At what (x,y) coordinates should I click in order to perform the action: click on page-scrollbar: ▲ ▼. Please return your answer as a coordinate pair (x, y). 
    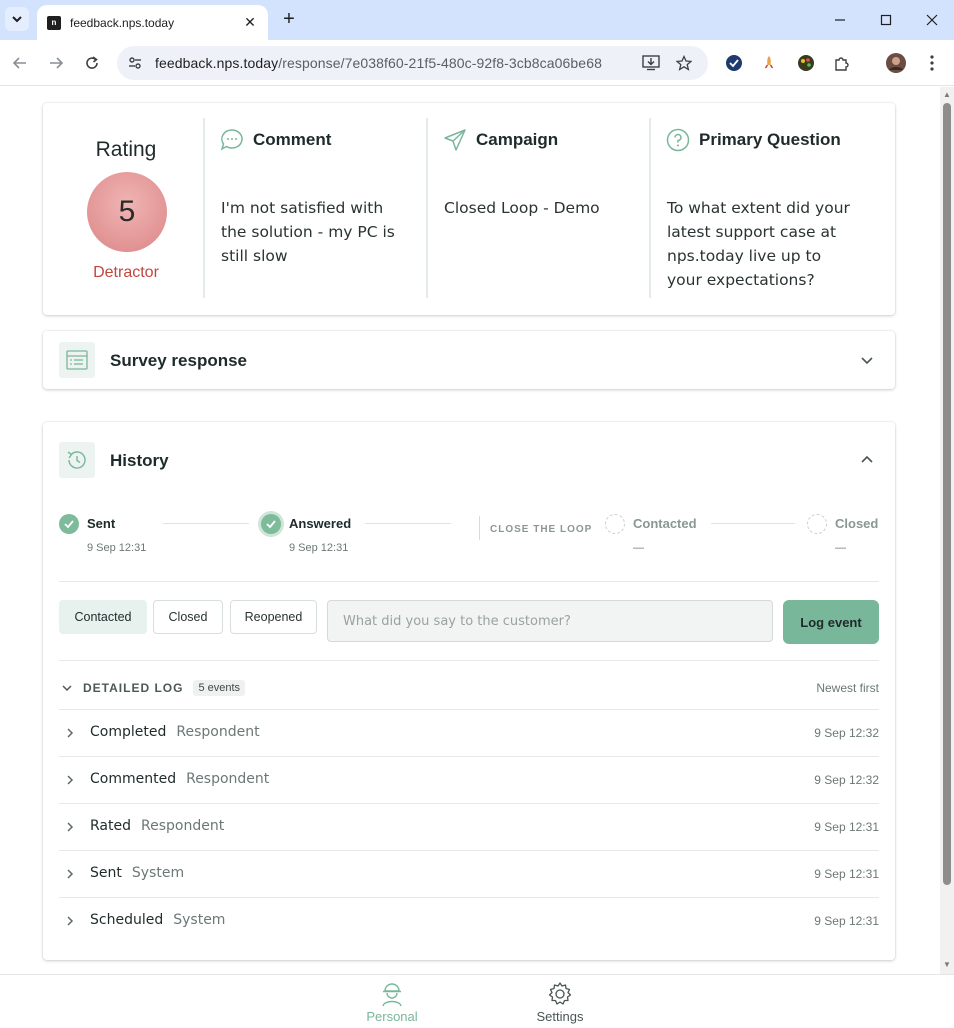
    Looking at the image, I should click on (947, 530).